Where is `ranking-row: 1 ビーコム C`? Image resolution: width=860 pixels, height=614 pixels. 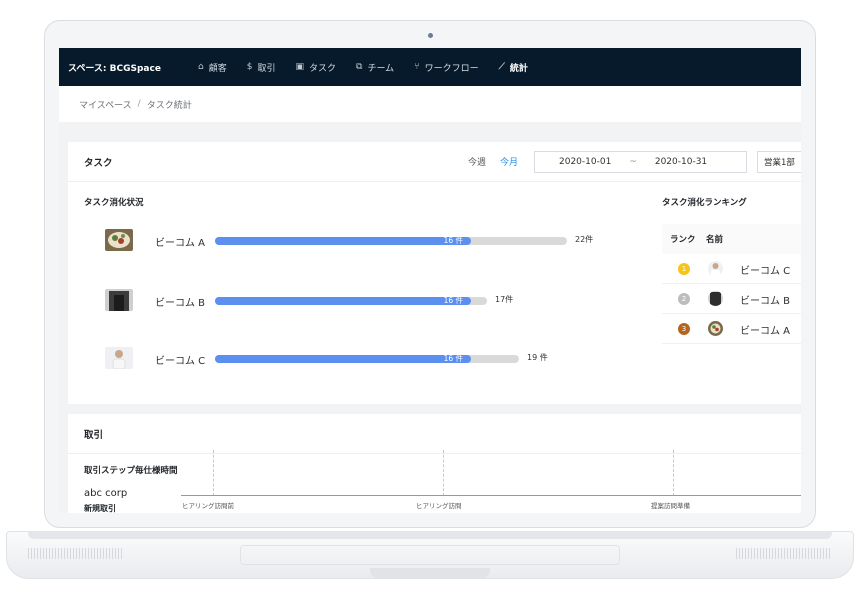 ranking-row: 1 ビーコム C is located at coordinates (731, 269).